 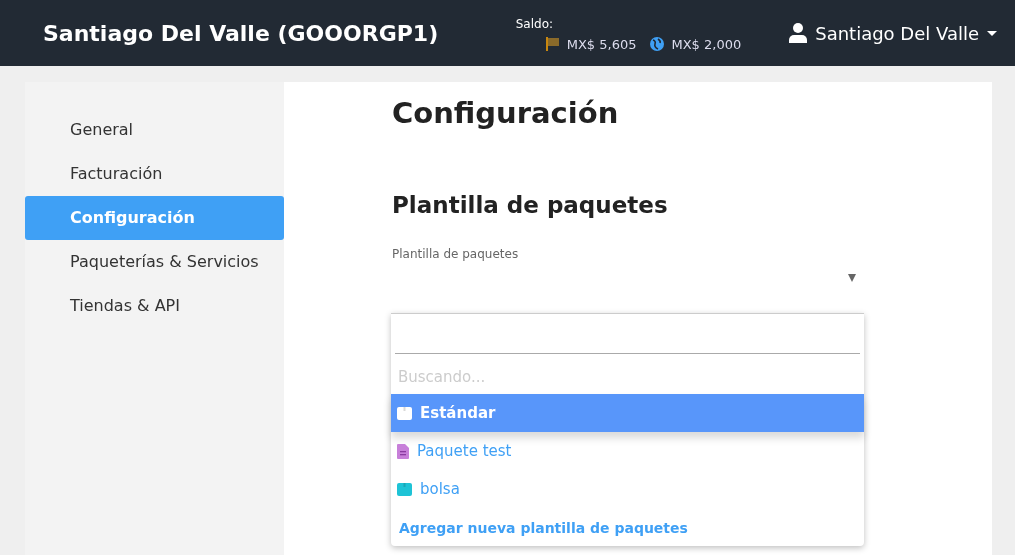 I want to click on user-icon, so click(x=798, y=33).